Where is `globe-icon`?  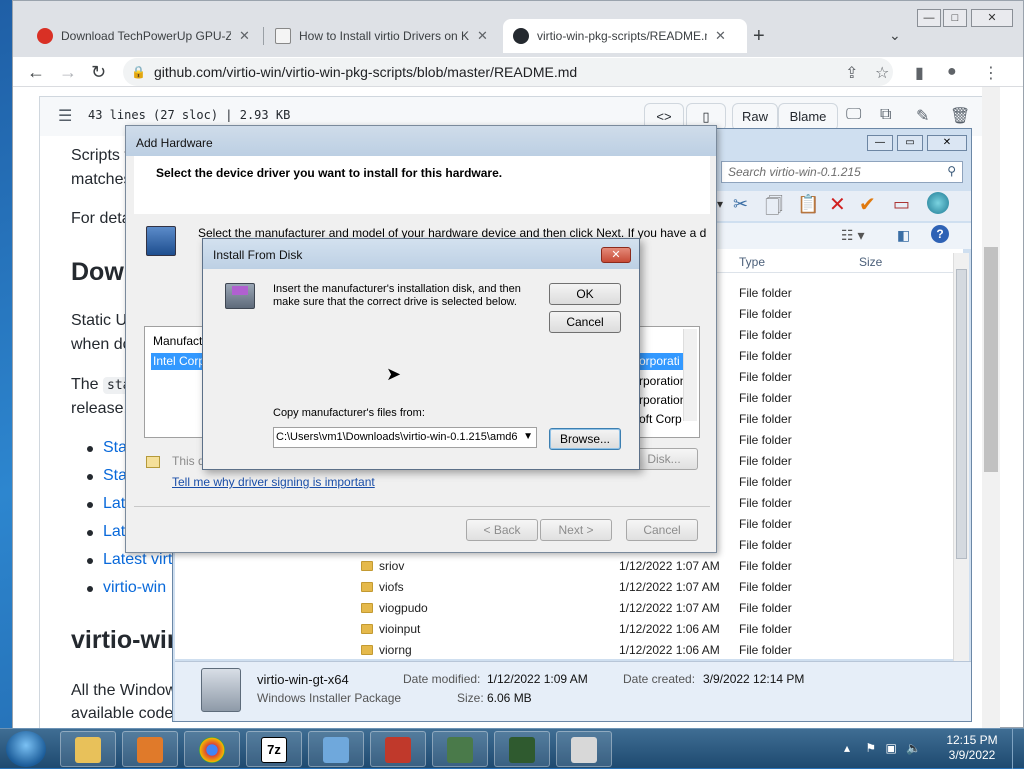 globe-icon is located at coordinates (938, 203).